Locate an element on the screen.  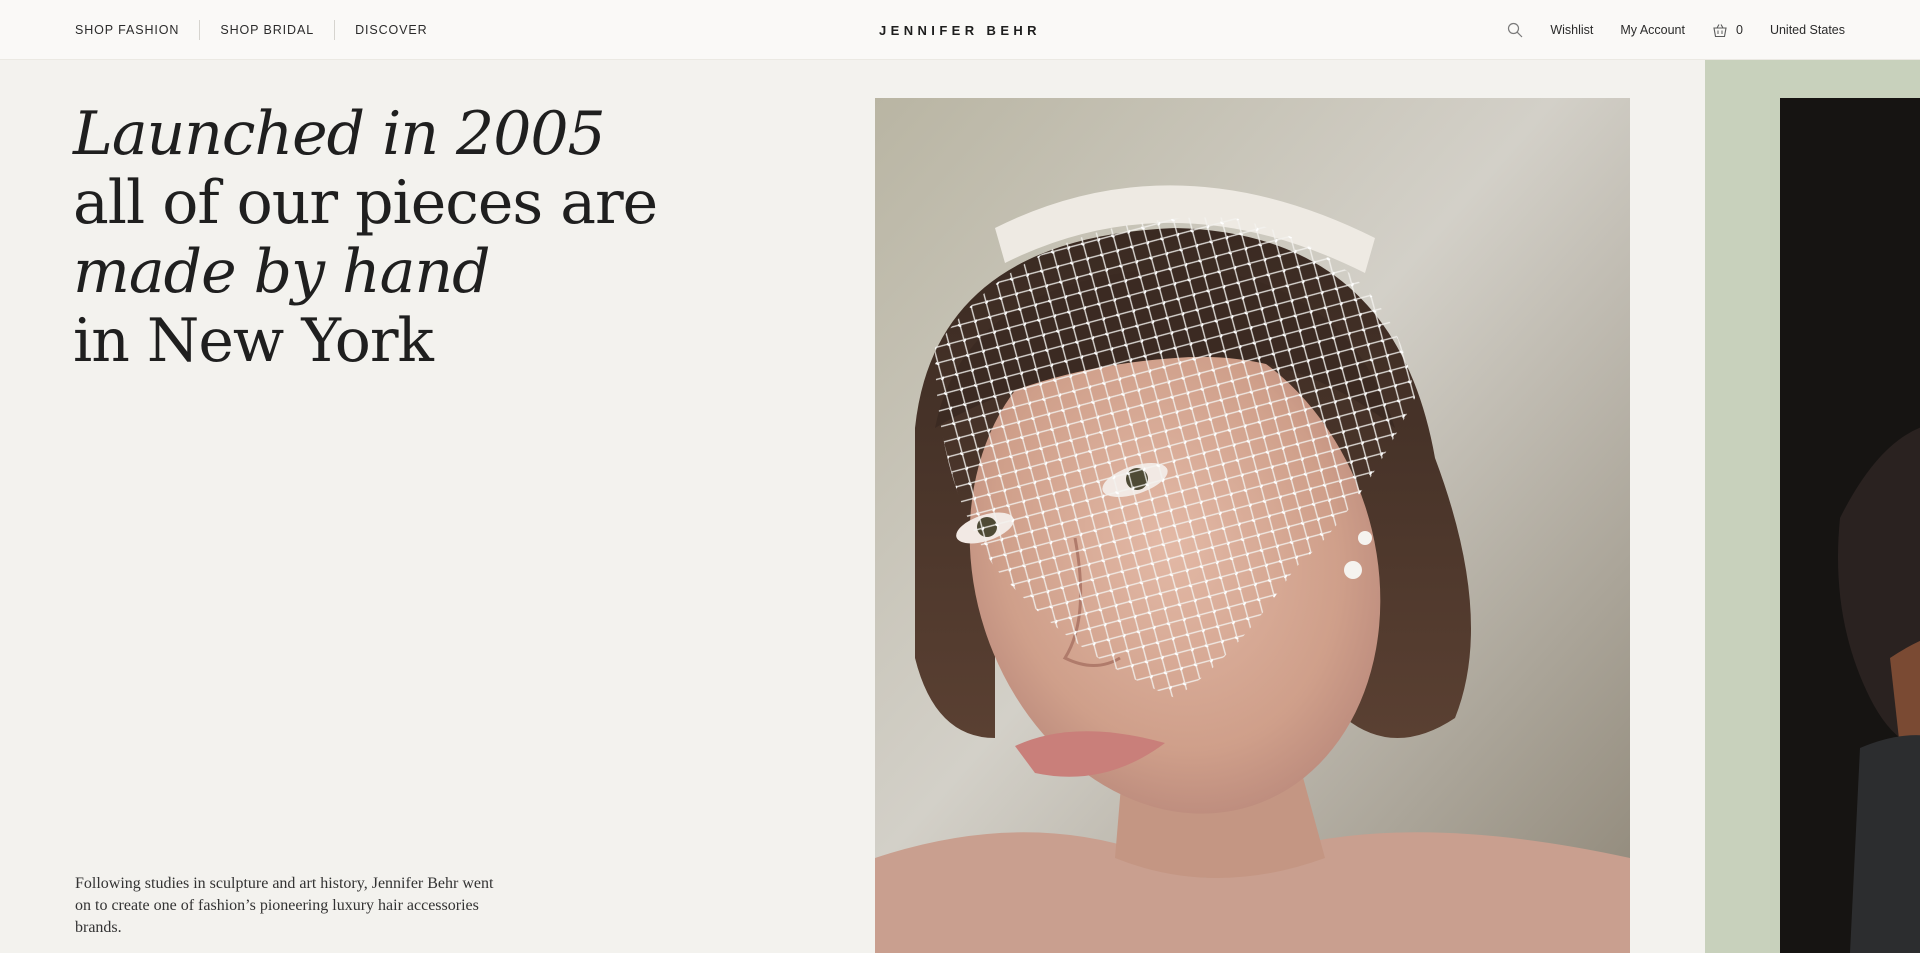
hero-line-pieces: all of our pieces are is located at coordinates (365, 203).